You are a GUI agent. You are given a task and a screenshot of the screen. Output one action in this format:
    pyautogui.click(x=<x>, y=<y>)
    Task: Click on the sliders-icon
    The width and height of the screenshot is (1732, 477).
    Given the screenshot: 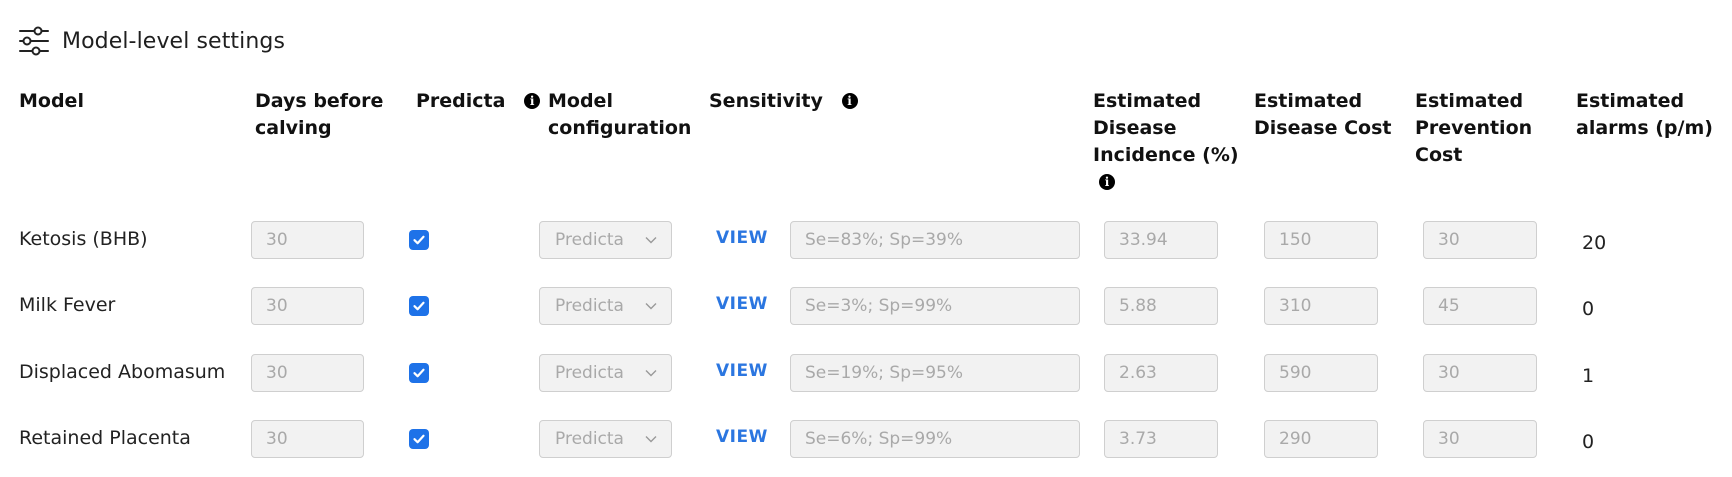 What is the action you would take?
    pyautogui.click(x=34, y=41)
    